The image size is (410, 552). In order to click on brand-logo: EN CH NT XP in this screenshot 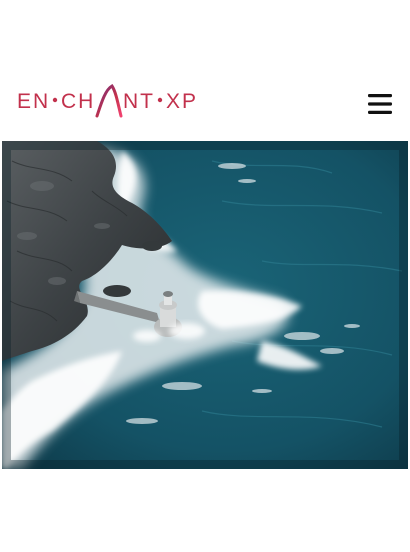, I will do `click(108, 101)`.